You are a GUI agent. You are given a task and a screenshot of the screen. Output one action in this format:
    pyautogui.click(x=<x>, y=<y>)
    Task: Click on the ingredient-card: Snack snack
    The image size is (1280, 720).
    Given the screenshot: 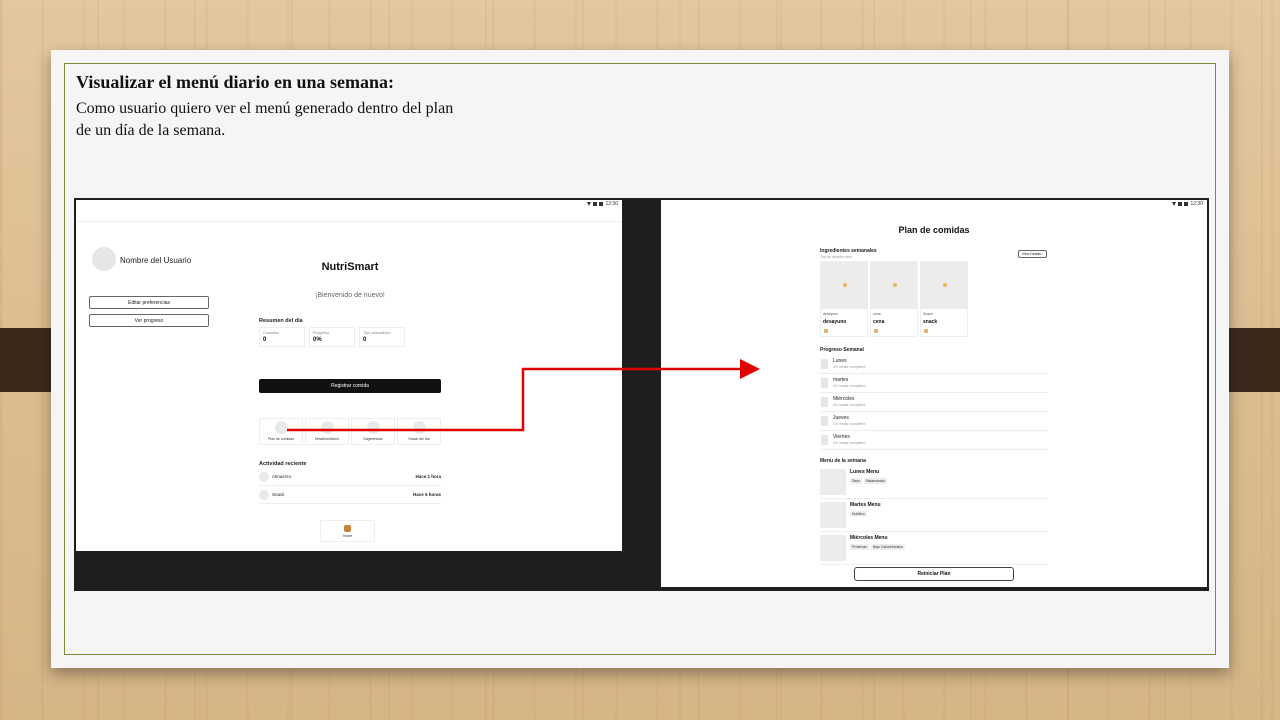 What is the action you would take?
    pyautogui.click(x=944, y=299)
    